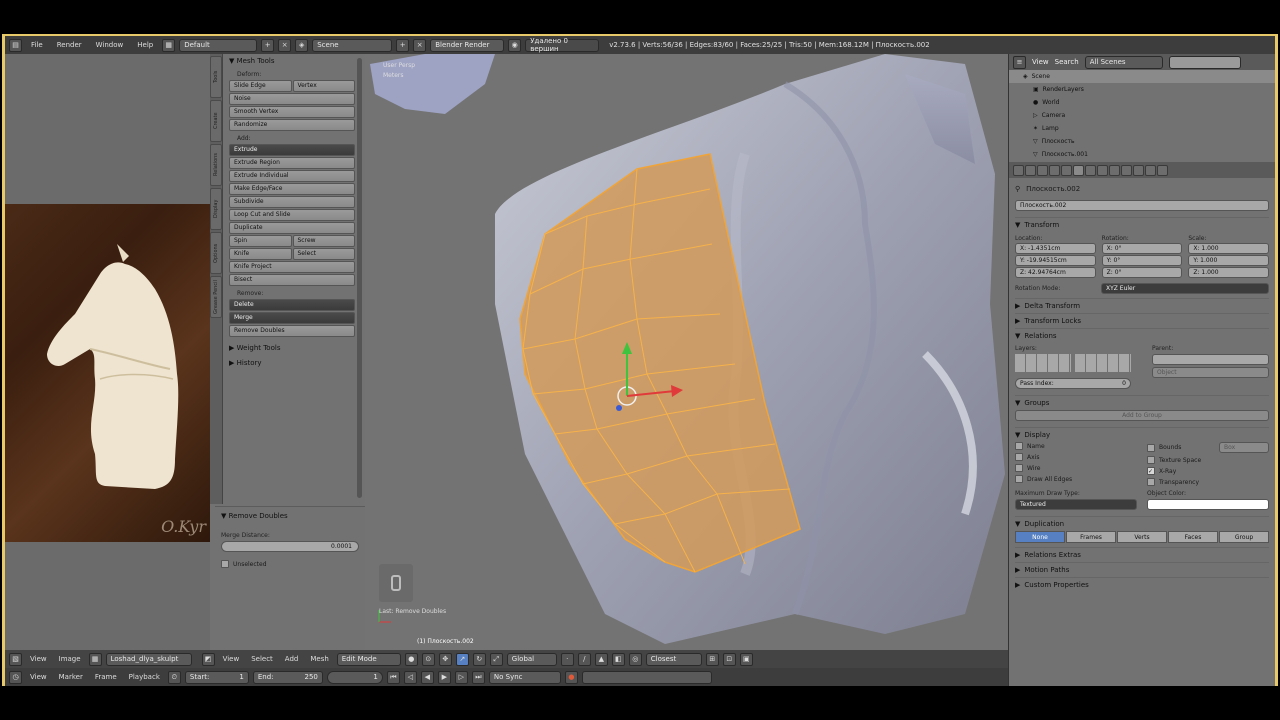 Image resolution: width=1280 pixels, height=720 pixels. I want to click on object-name-field: Плоскость.002, so click(1142, 205).